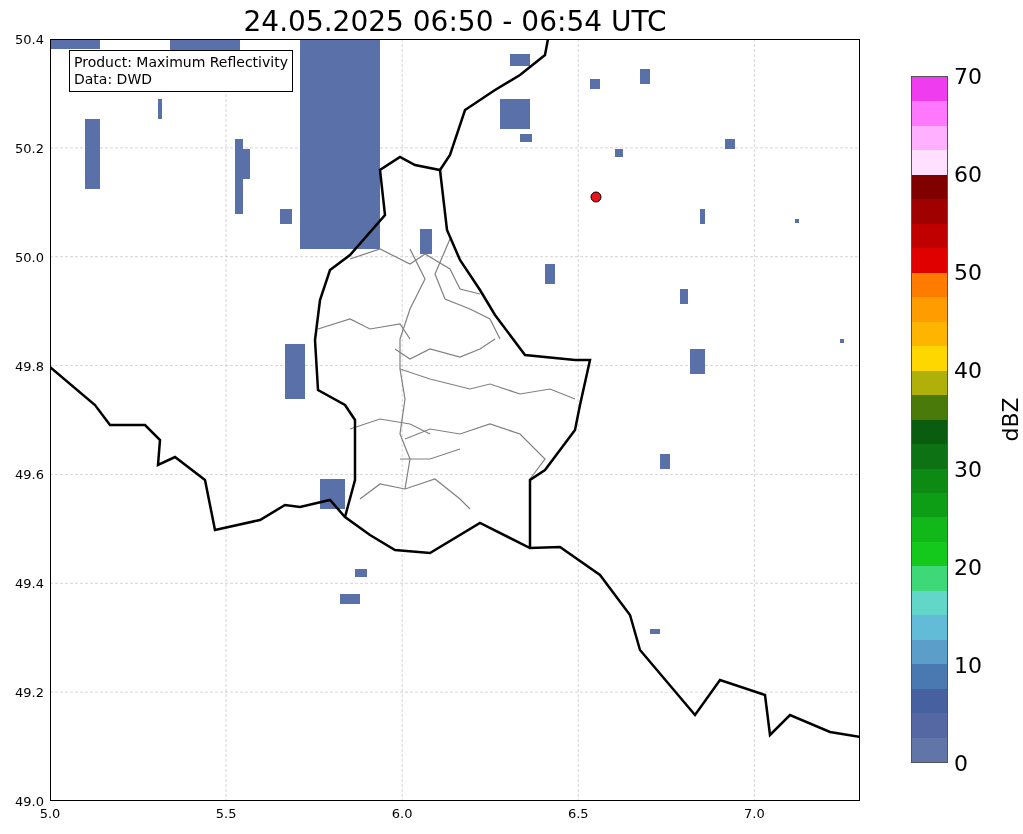 The image size is (1023, 834). What do you see at coordinates (29, 39) in the screenshot?
I see `y-tick-label: 50.4` at bounding box center [29, 39].